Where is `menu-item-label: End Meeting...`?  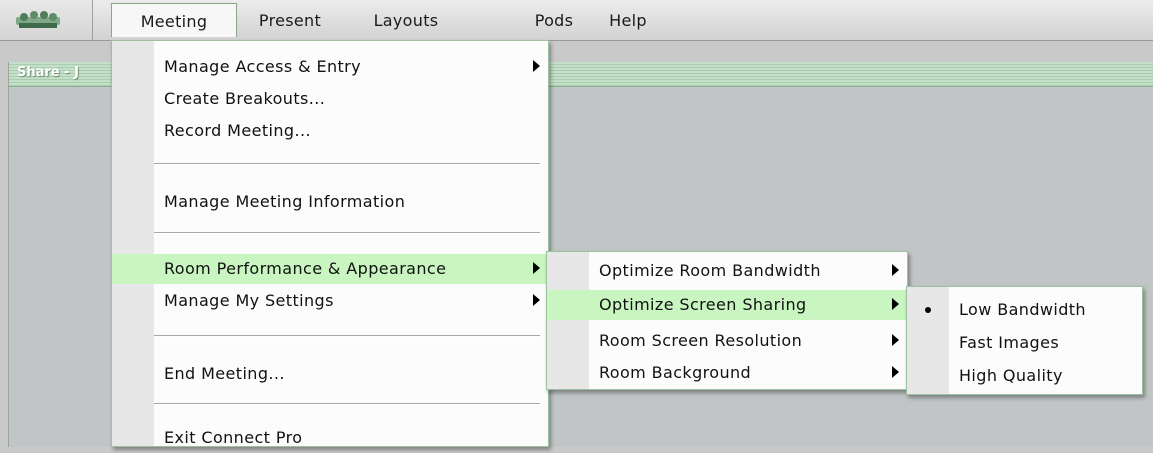
menu-item-label: End Meeting... is located at coordinates (224, 373).